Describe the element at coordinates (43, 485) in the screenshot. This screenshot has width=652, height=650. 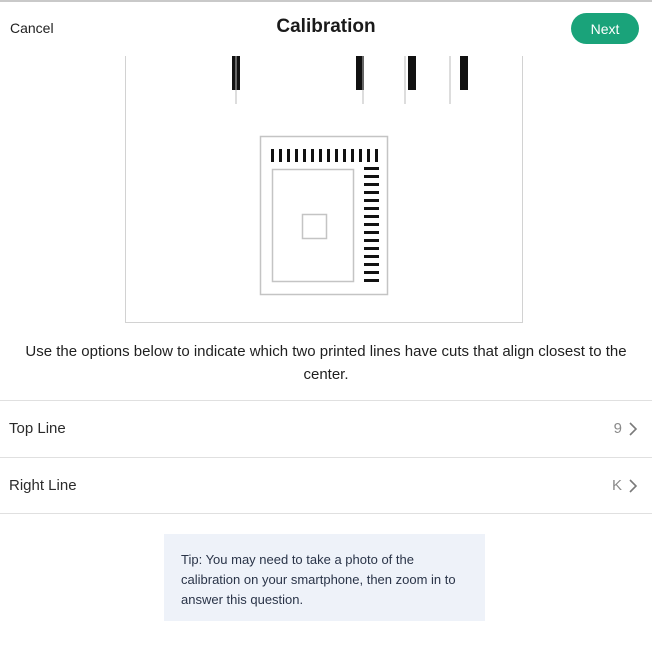
I see `option-label: Right Line` at that location.